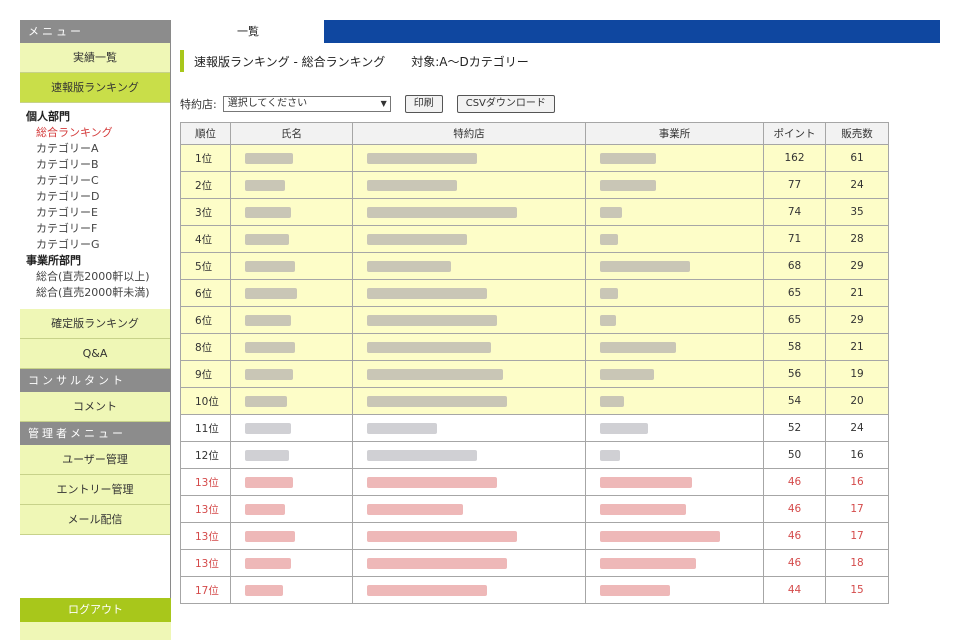 This screenshot has width=960, height=640. Describe the element at coordinates (95, 324) in the screenshot. I see `final-ranking-button: 確定版ランキング` at that location.